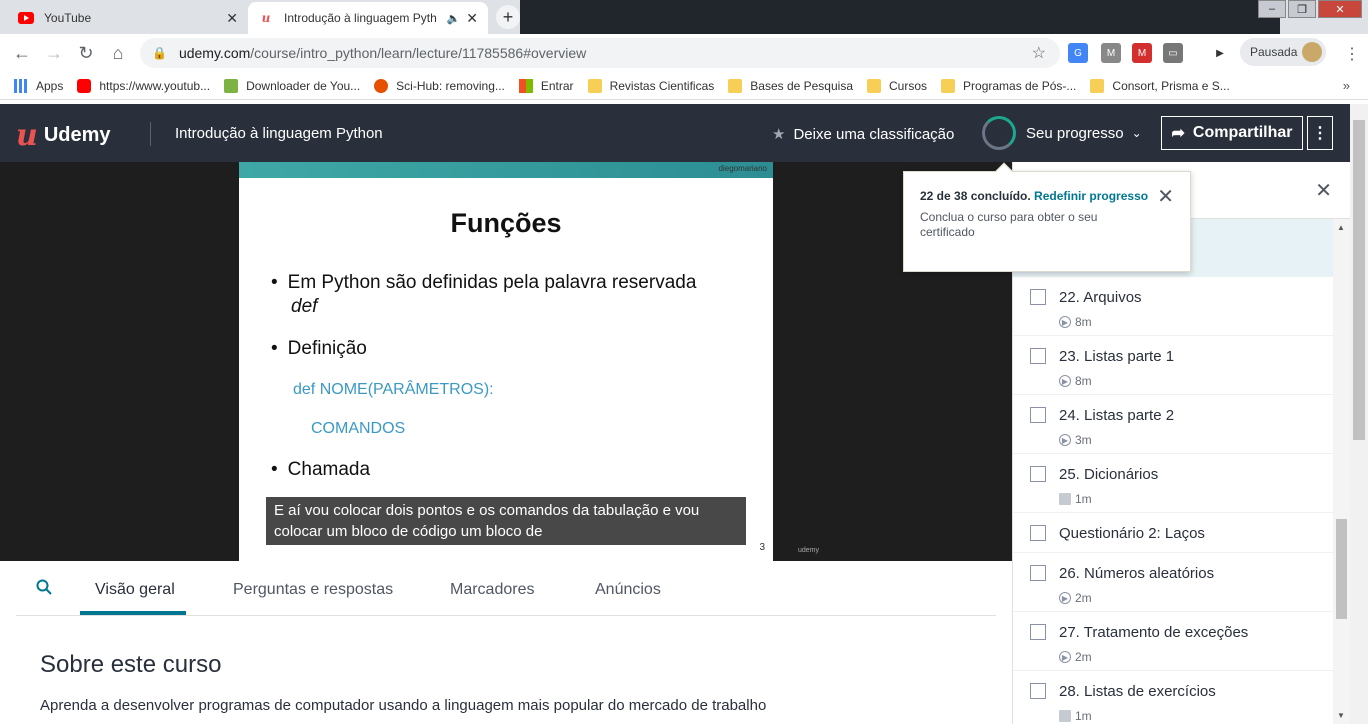  What do you see at coordinates (1091, 196) in the screenshot?
I see `reset-progress-link: Redefinir progresso` at bounding box center [1091, 196].